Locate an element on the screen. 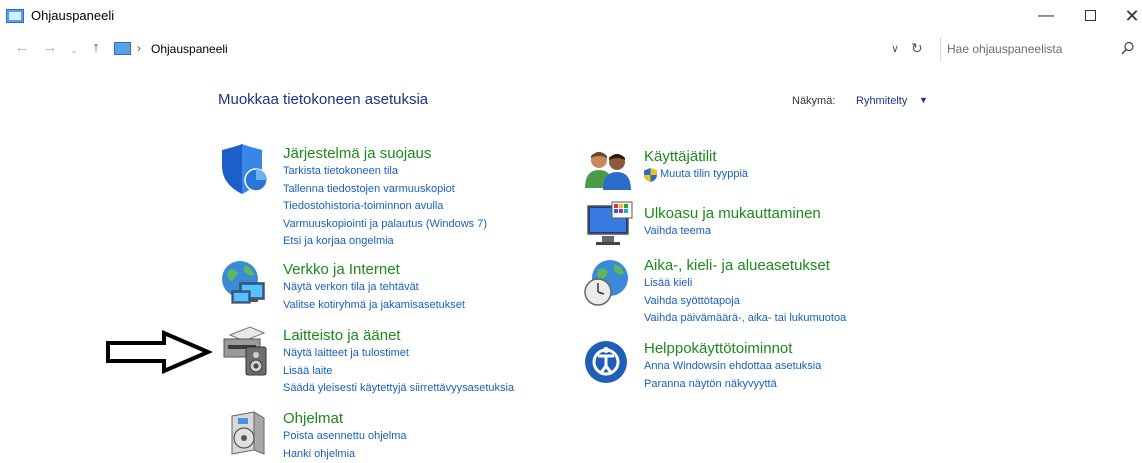 This screenshot has width=1142, height=463. link-troubleshoot: Etsi ja korjaa ongelmia is located at coordinates (385, 242).